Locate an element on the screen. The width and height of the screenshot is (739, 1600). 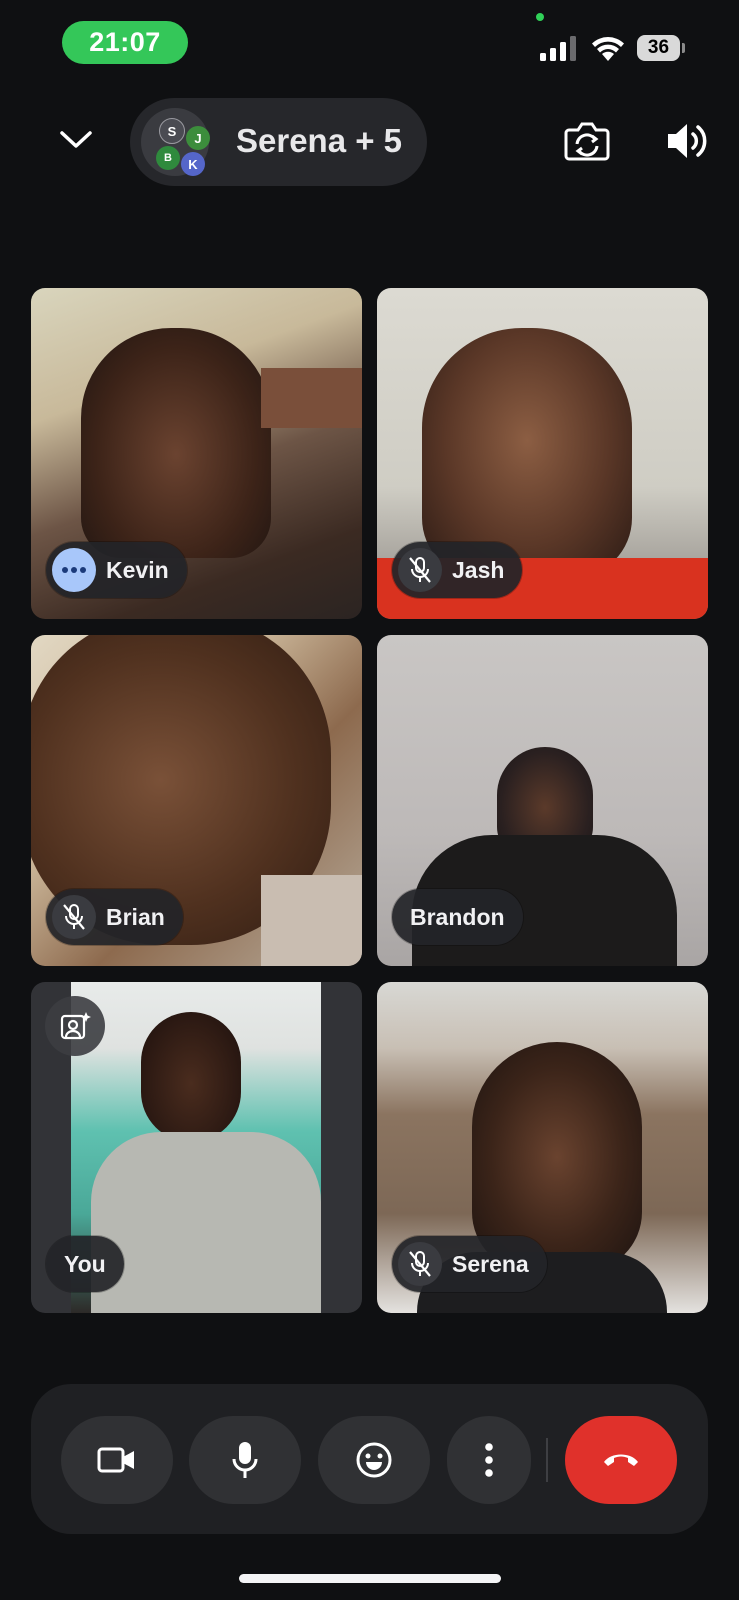
battery-icon: 36 is located at coordinates (661, 48).